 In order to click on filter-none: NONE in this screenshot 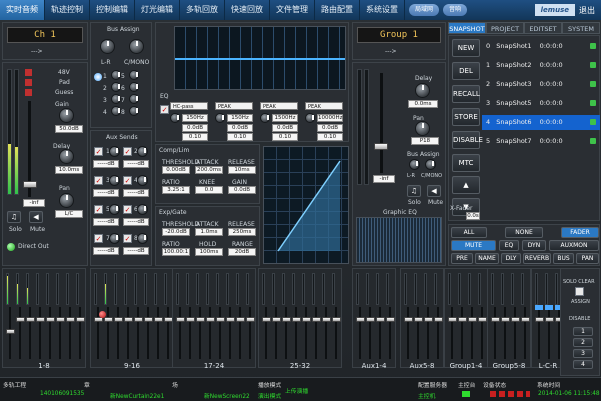, I will do `click(524, 232)`.